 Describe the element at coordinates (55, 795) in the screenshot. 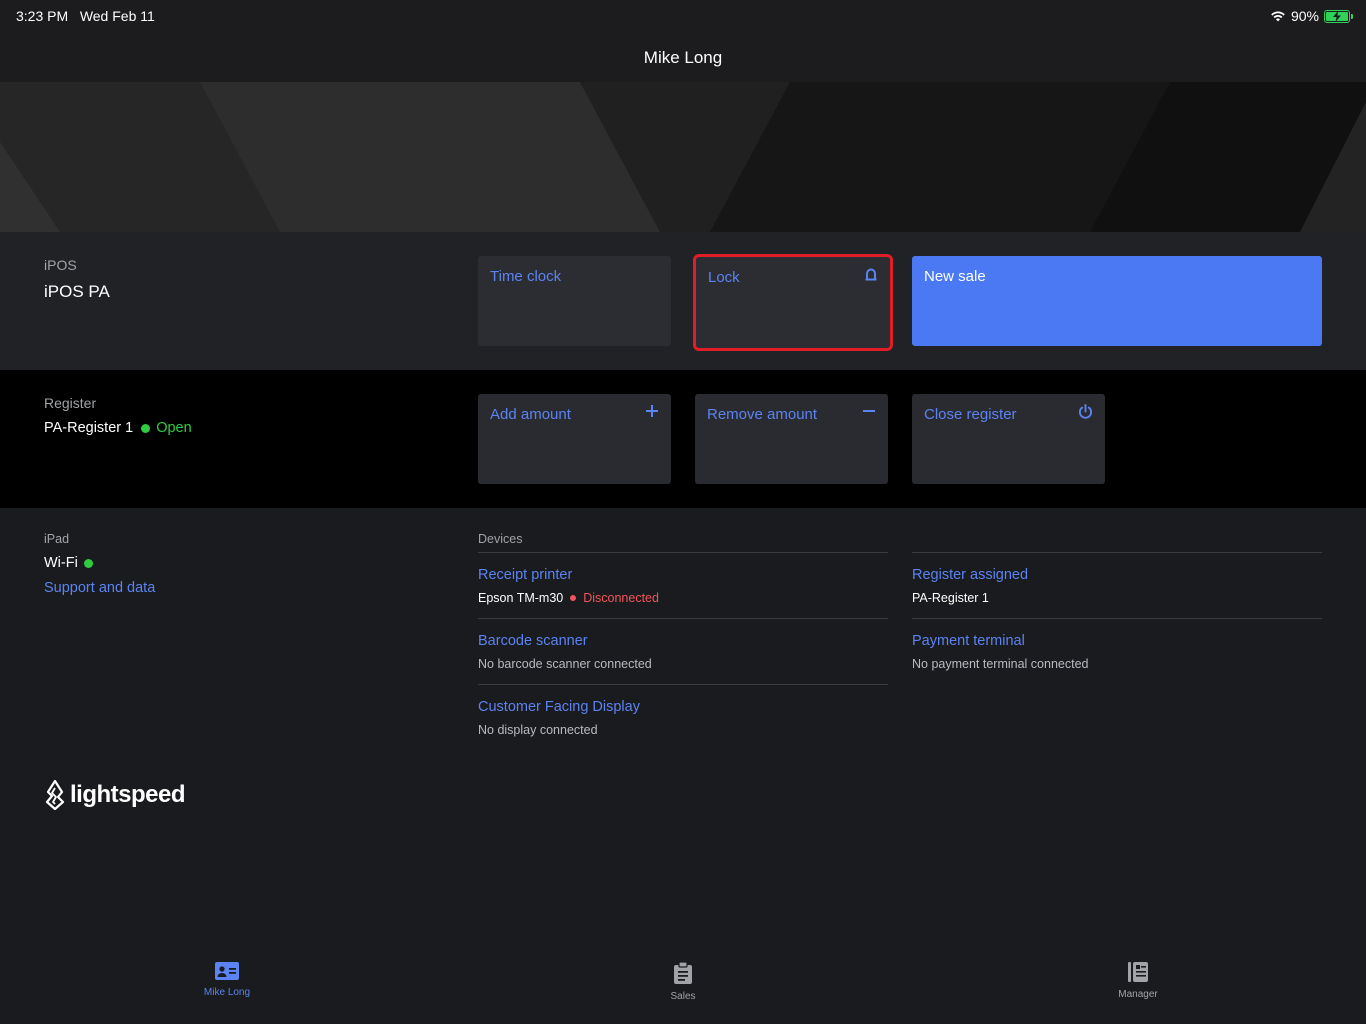

I see `flame-logo-icon` at that location.